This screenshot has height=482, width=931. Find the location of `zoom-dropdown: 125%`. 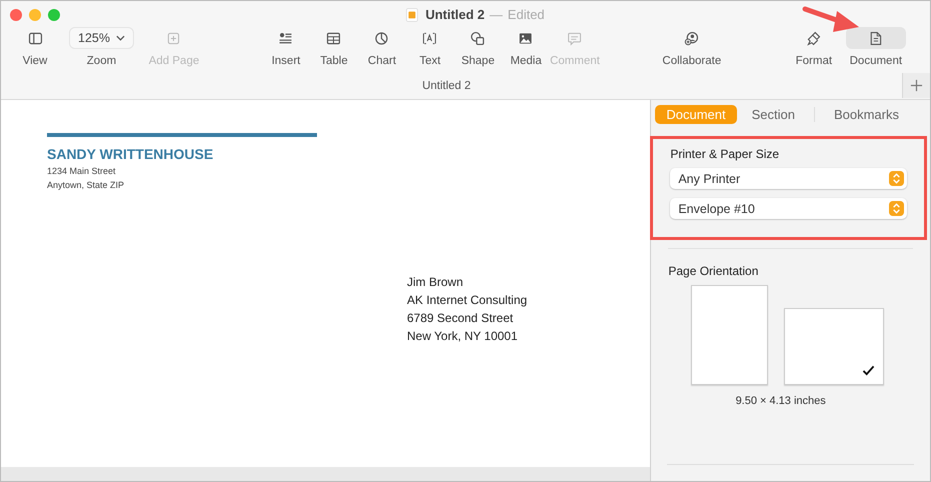

zoom-dropdown: 125% is located at coordinates (101, 38).